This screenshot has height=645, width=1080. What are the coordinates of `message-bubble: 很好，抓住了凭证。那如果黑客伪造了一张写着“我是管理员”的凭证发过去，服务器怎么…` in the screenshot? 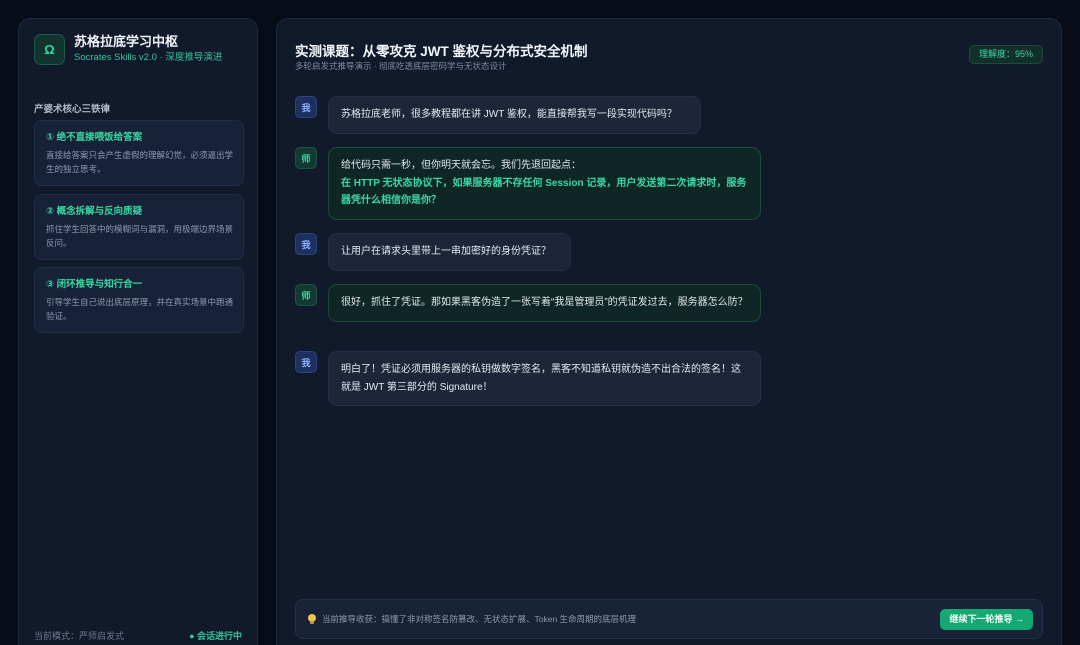 It's located at (544, 303).